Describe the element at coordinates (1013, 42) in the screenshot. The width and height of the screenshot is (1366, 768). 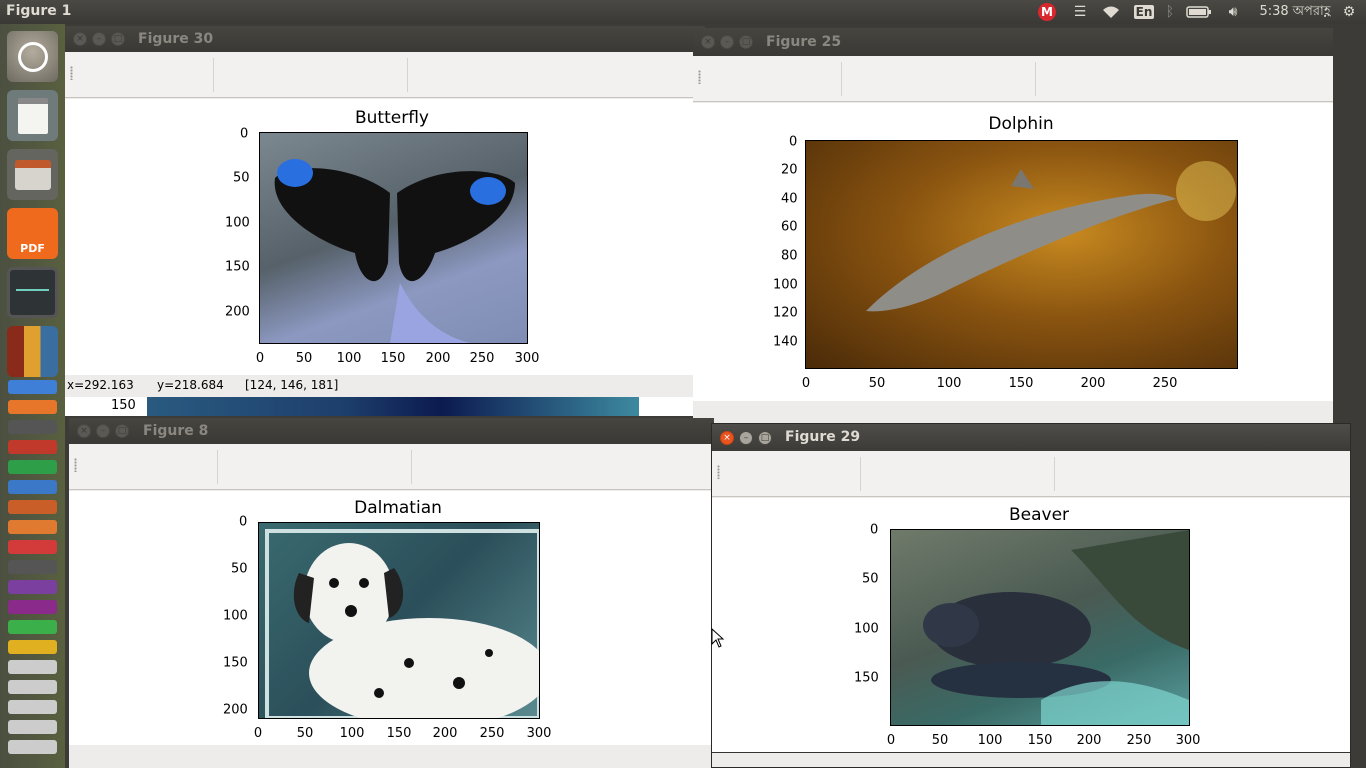
I see `window-titlebar: × – □ Figure 25` at that location.